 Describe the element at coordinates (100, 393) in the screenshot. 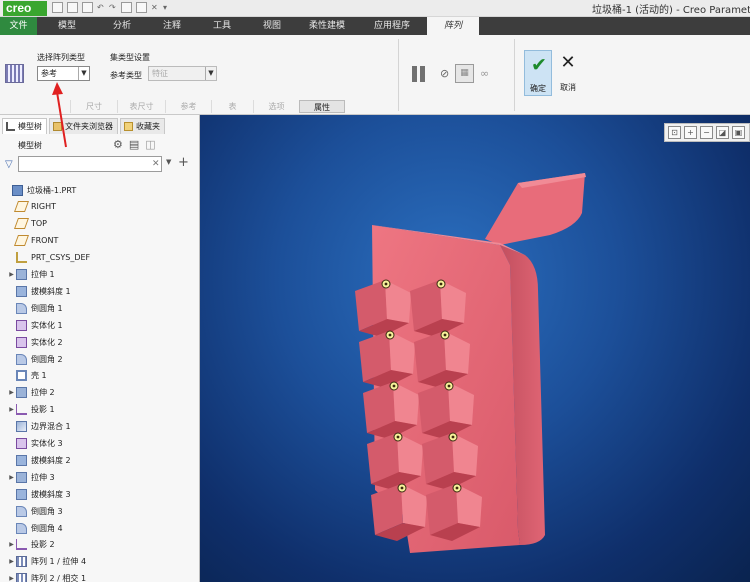

I see `tree-item: ▶ 拉伸 2` at that location.